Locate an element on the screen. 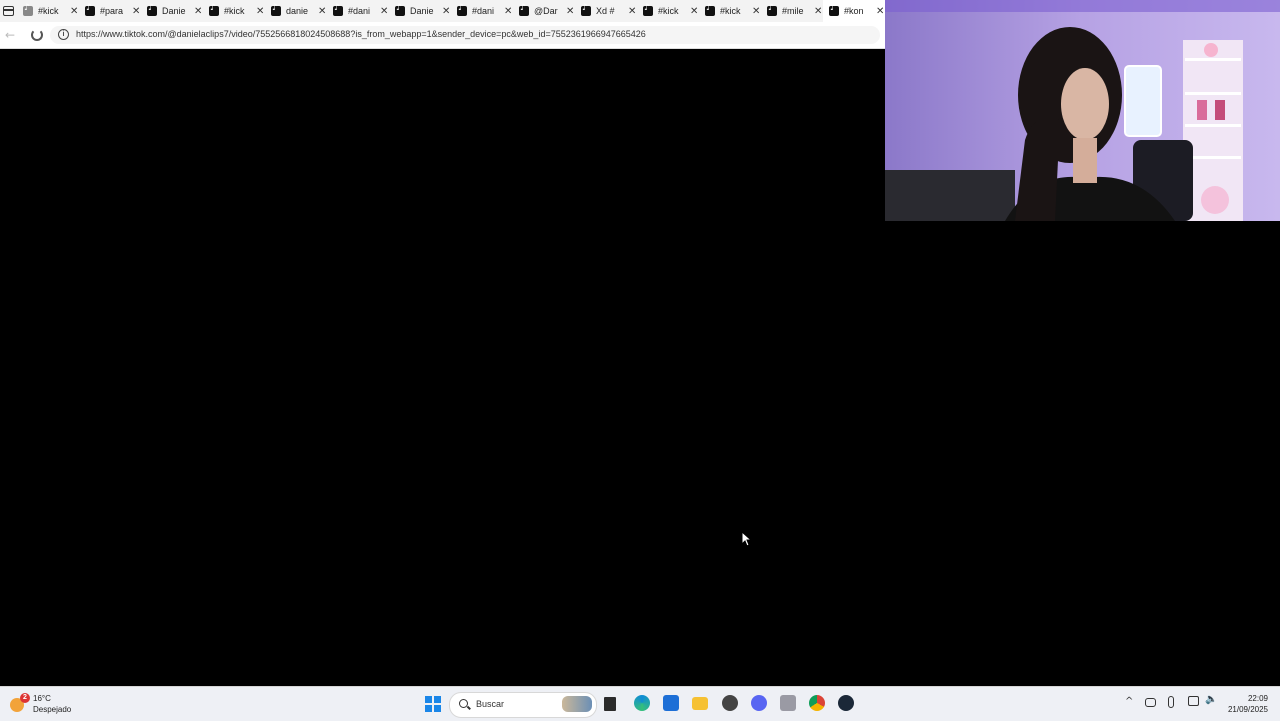 The width and height of the screenshot is (1280, 721). back-button: ← is located at coordinates (10, 35).